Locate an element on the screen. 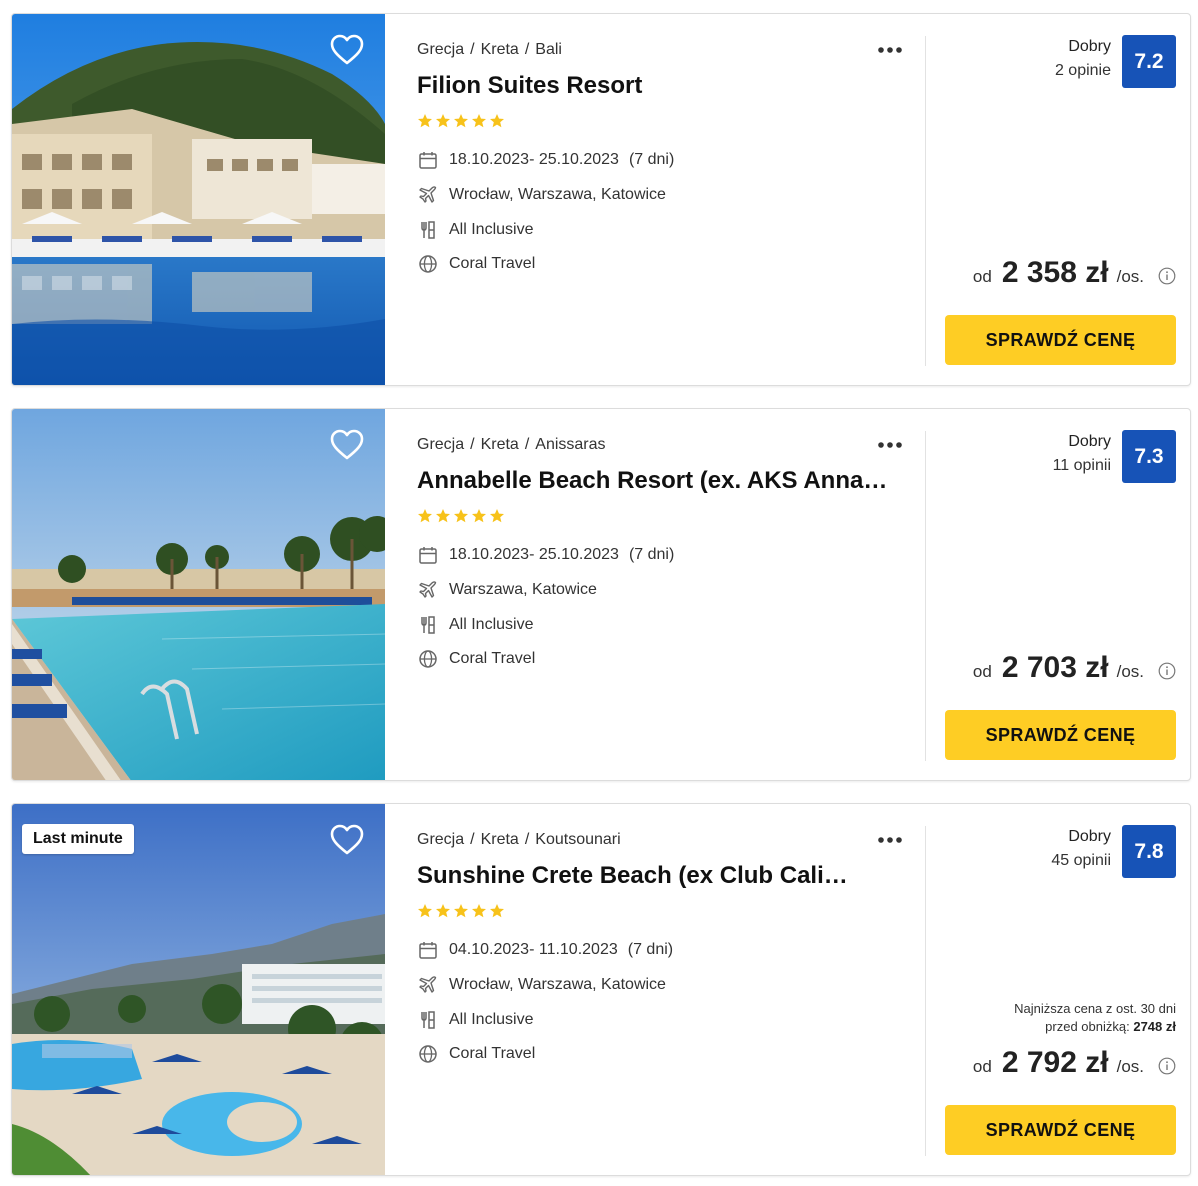  breadcrumb: Grecja / Kreta / Bali is located at coordinates (489, 50).